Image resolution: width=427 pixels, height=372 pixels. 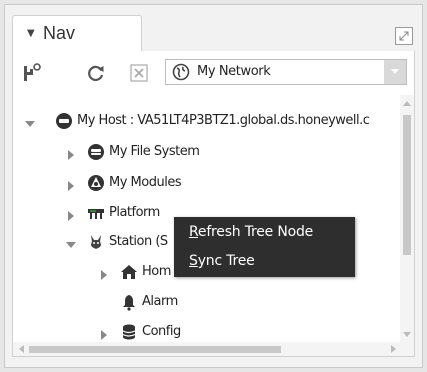 I want to click on vertical-scrollbar, so click(x=407, y=219).